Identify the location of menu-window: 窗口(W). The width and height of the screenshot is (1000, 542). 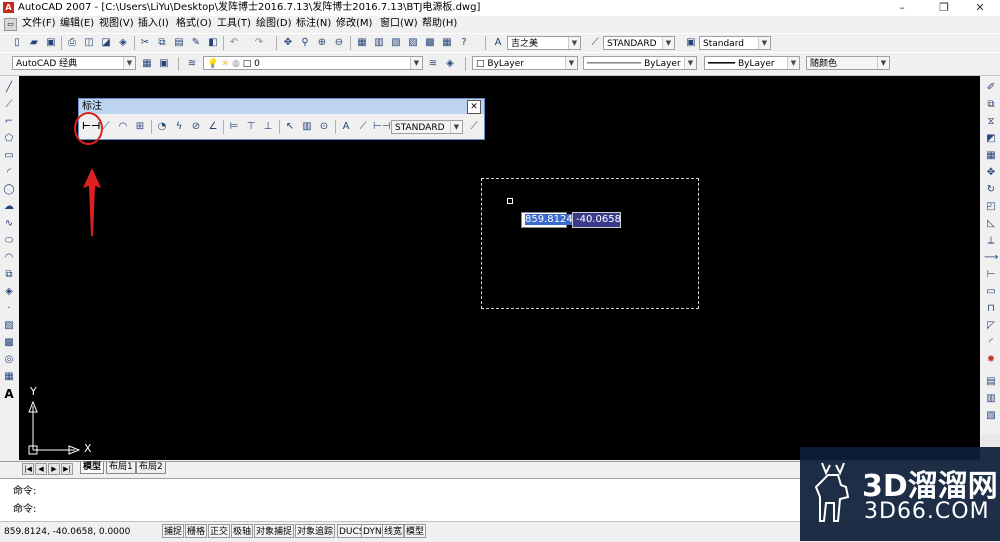
(399, 24).